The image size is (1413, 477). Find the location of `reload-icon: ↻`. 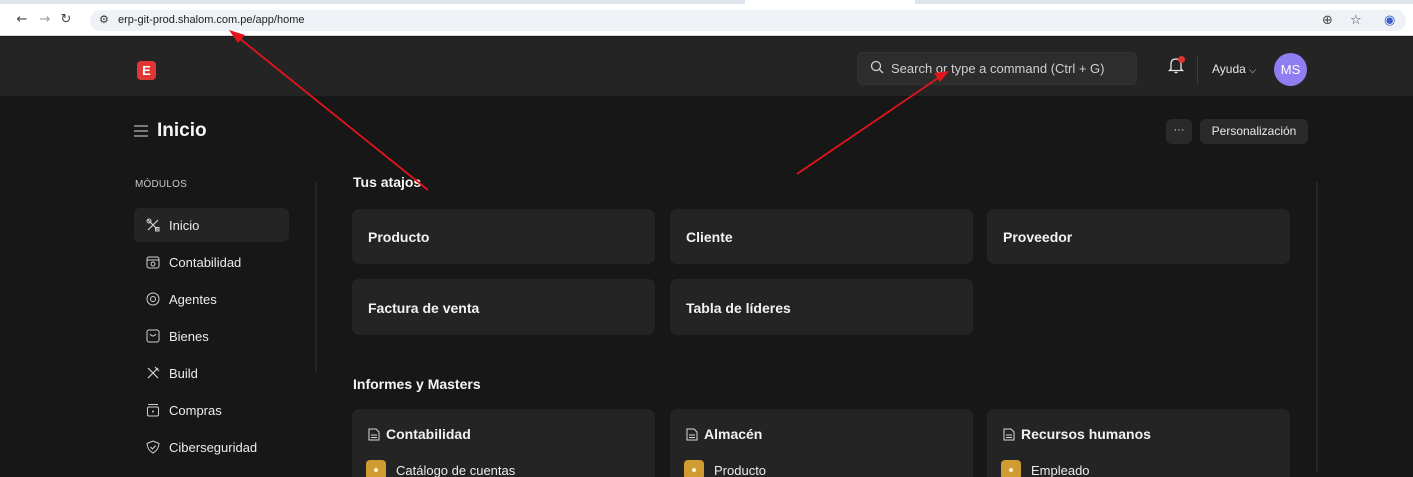

reload-icon: ↻ is located at coordinates (66, 20).